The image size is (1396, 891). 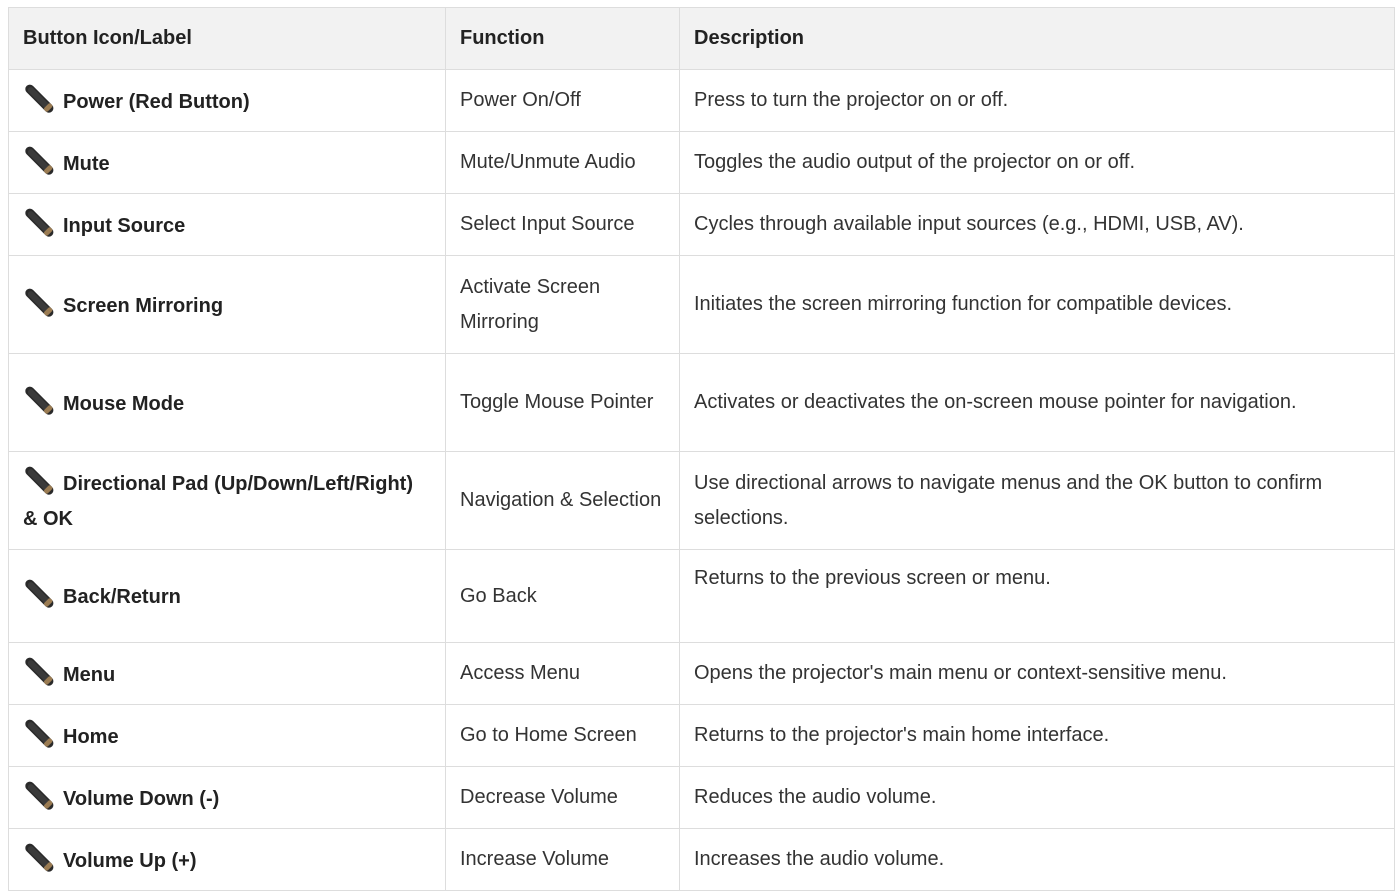 What do you see at coordinates (562, 735) in the screenshot?
I see `function-cell: Go to Home Screen` at bounding box center [562, 735].